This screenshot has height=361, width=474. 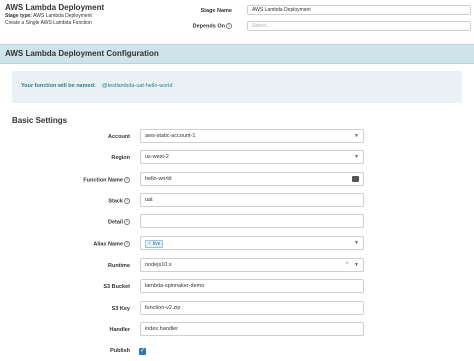 I want to click on stage-header: AWS Lambda Deployment Stage type, so click(x=237, y=20).